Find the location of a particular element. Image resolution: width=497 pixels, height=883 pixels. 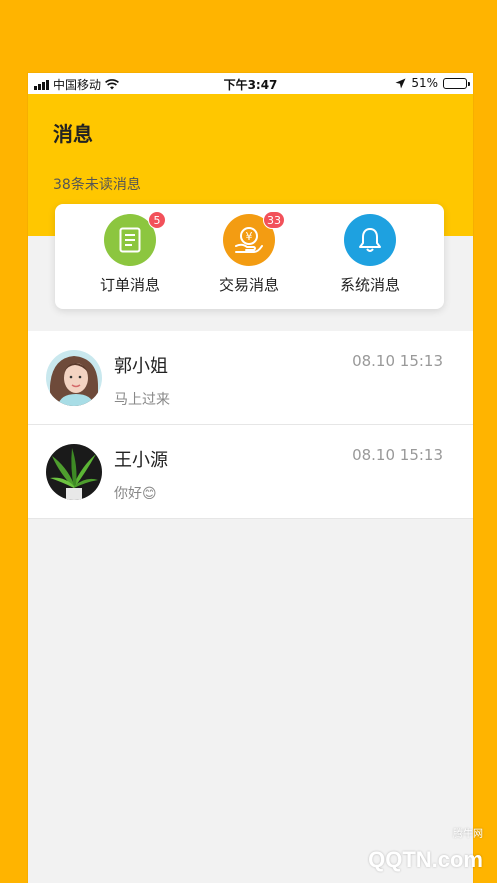

watermark-text: QQTN.com is located at coordinates (425, 859).